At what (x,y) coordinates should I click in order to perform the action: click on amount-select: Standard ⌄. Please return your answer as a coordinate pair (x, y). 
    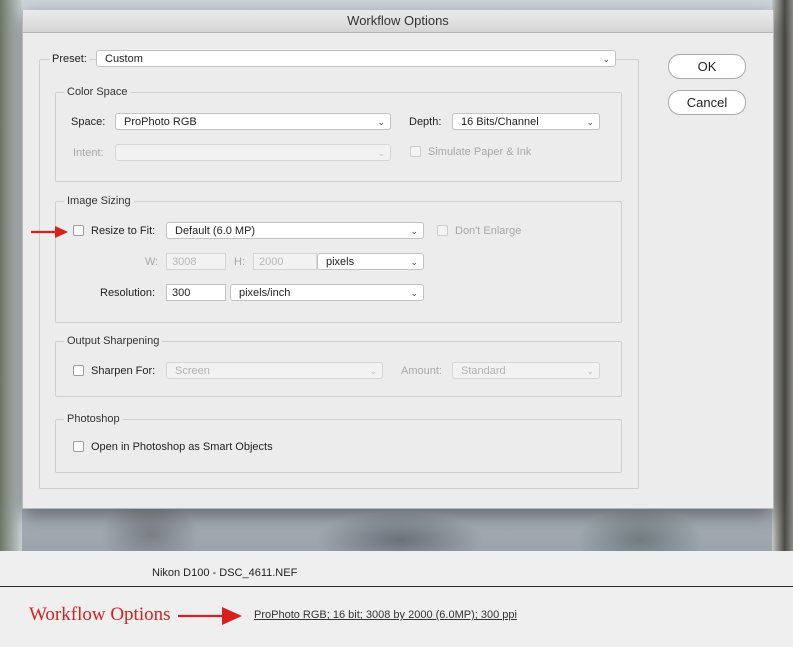
    Looking at the image, I should click on (526, 370).